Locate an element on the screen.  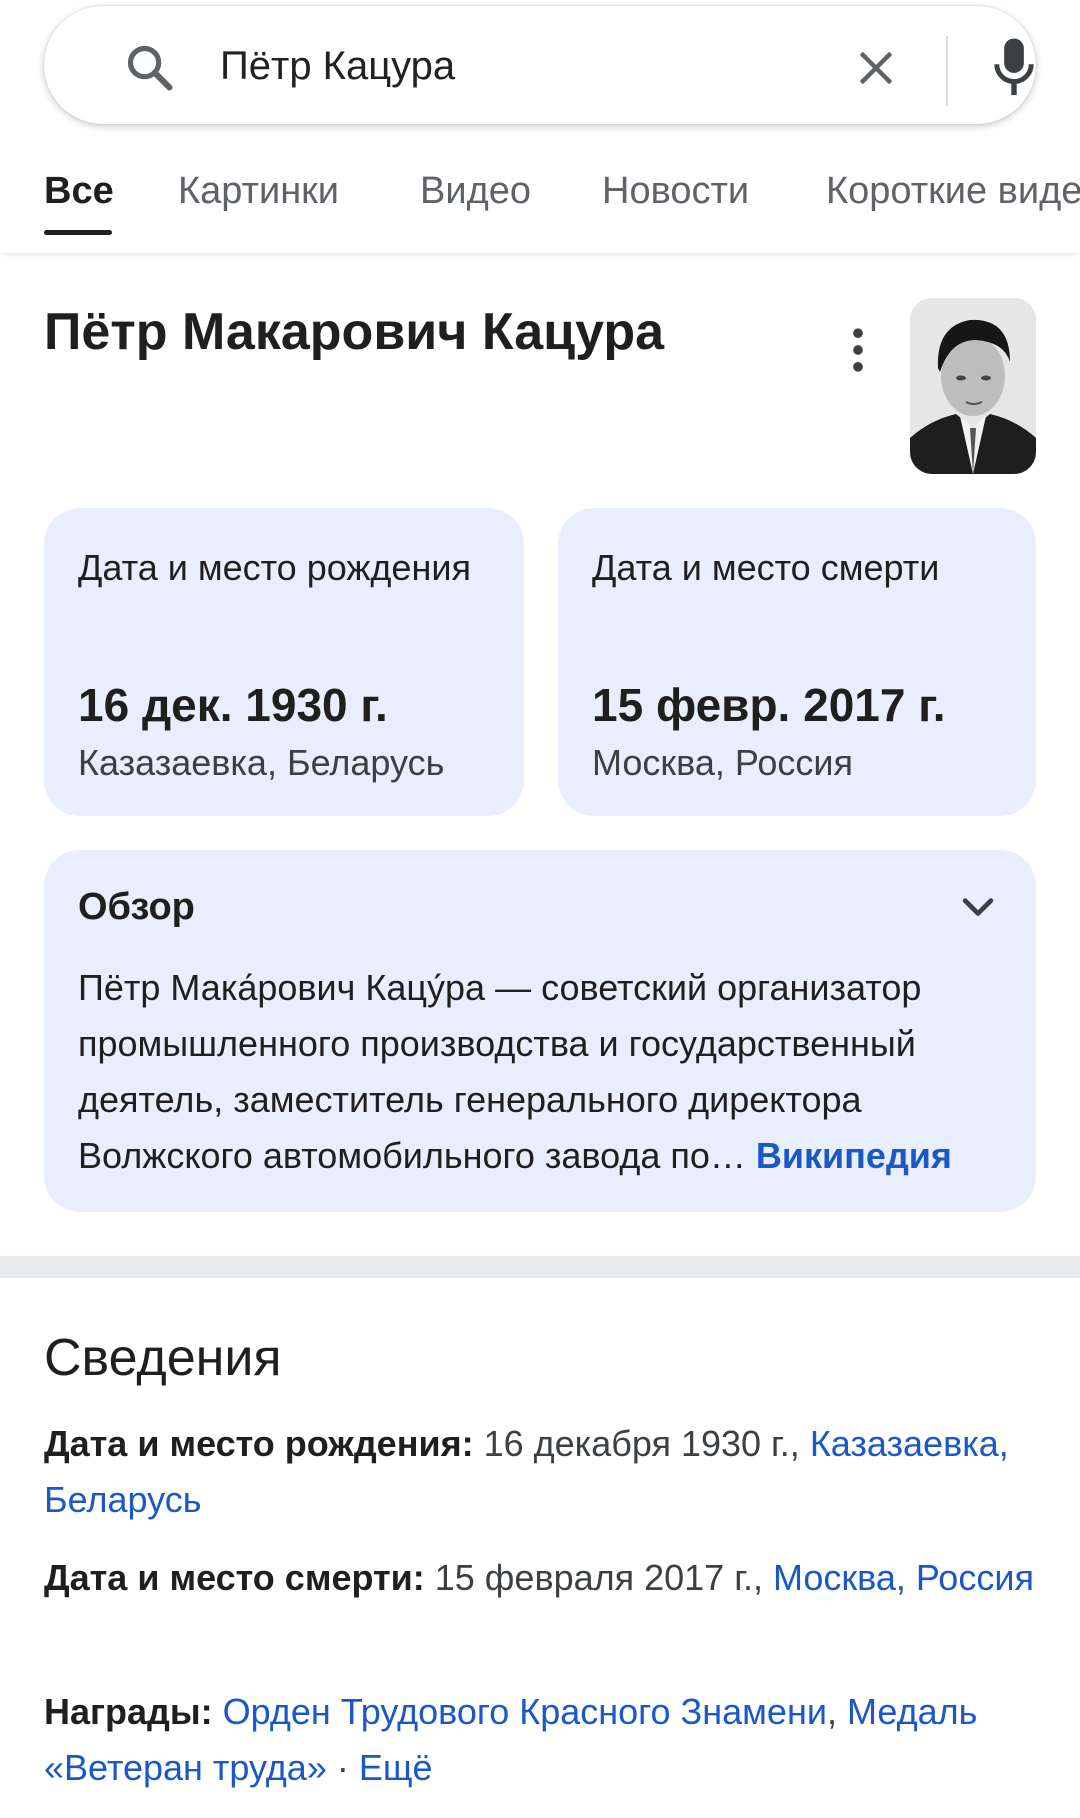
birth-card-place: Казазаевка, Беларусь is located at coordinates (261, 762).